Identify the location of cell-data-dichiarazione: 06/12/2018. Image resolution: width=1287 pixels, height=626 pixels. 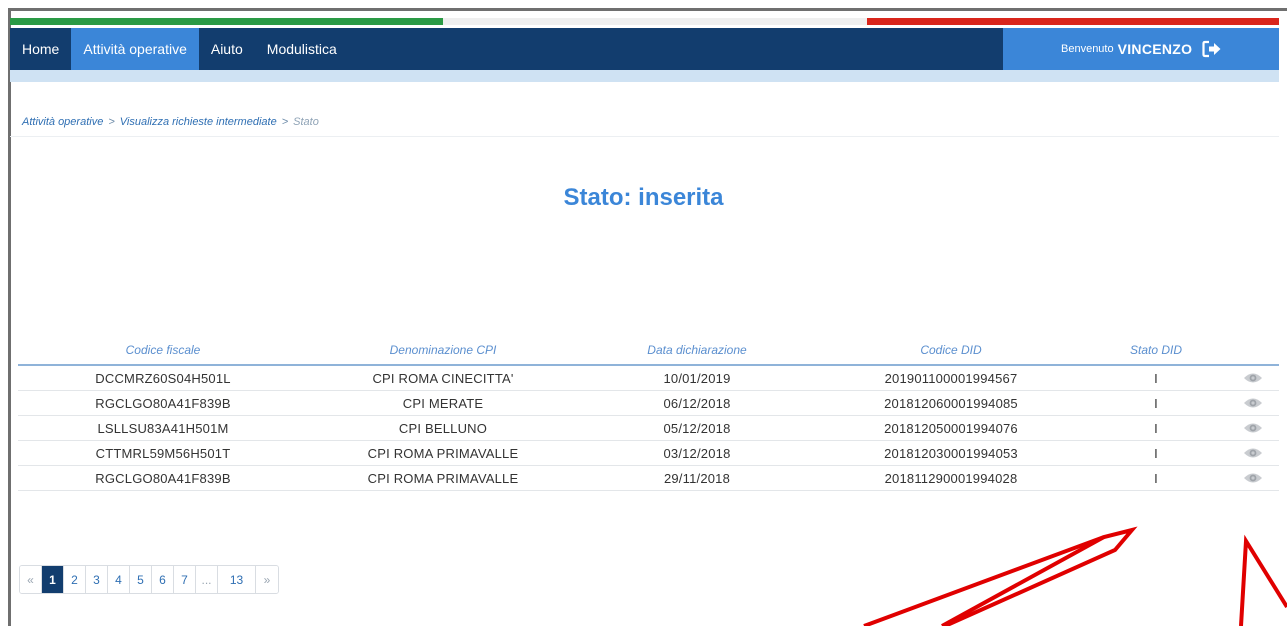
(697, 403).